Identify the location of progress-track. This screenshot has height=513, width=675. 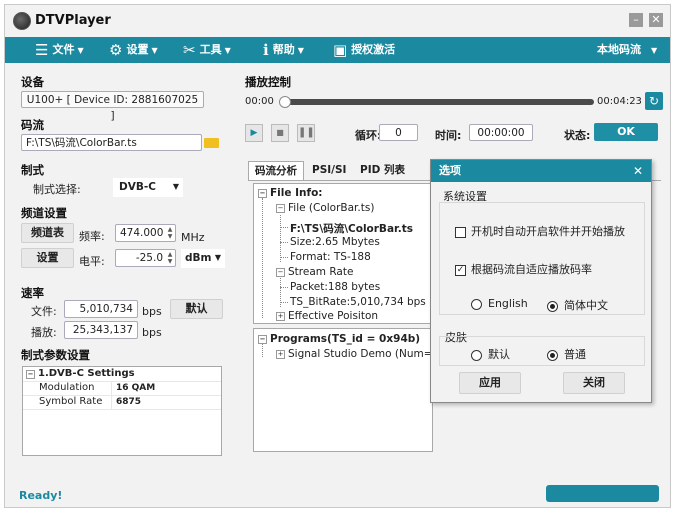
(437, 102).